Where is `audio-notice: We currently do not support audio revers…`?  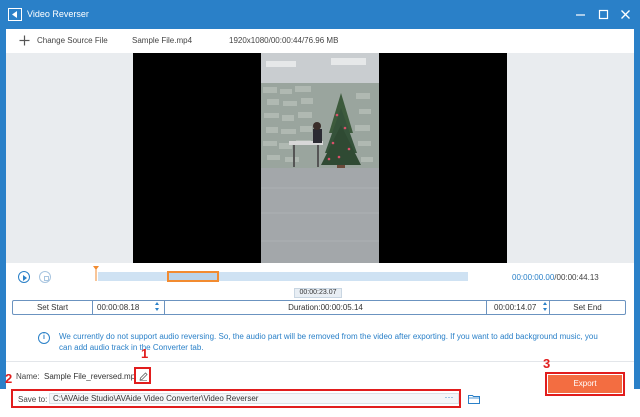 audio-notice: We currently do not support audio revers… is located at coordinates (328, 342).